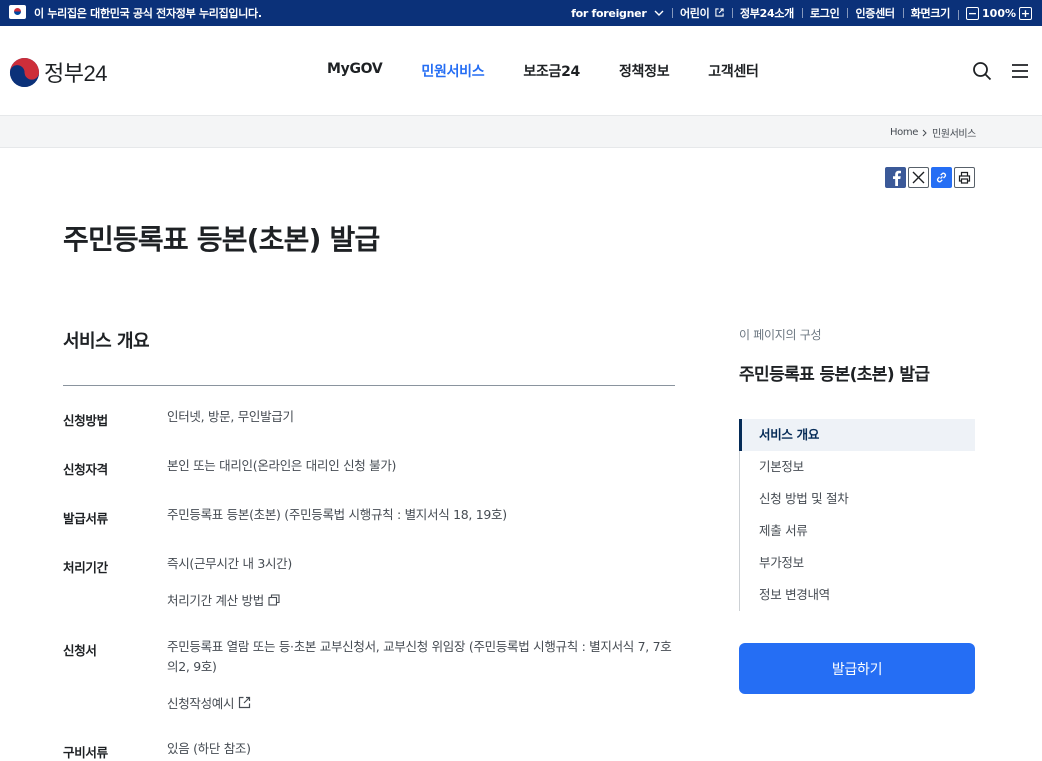 The image size is (1042, 761). What do you see at coordinates (148, 13) in the screenshot?
I see `gov-notice-text: 이 누리집은 대한민국 공식 전자정부 누리집입니다.` at bounding box center [148, 13].